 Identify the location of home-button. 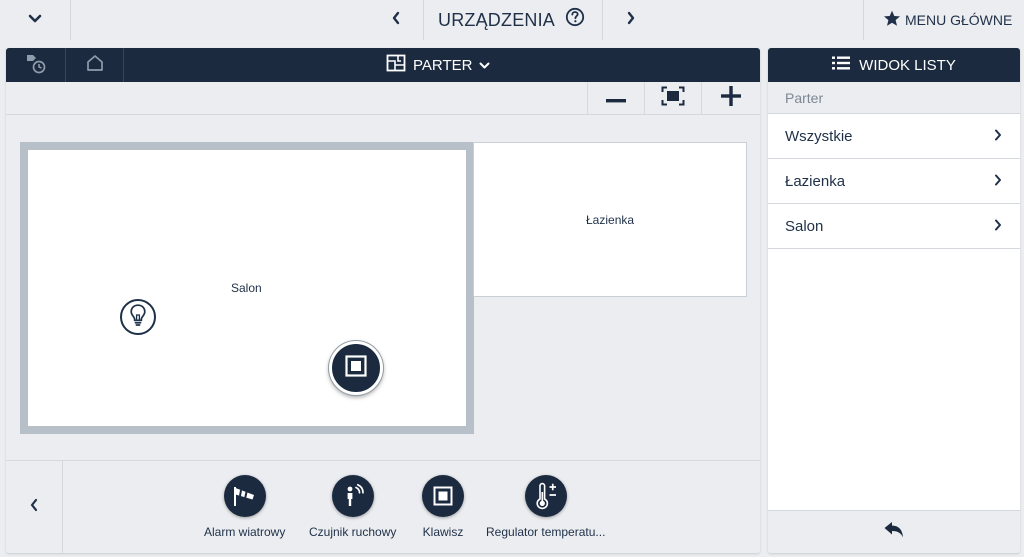
(94, 65).